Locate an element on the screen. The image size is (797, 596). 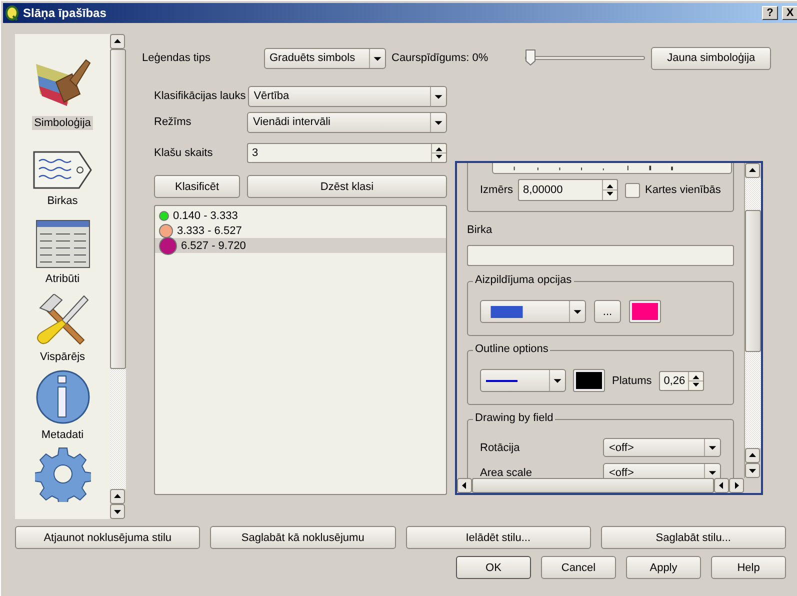
dialog-button: Apply is located at coordinates (663, 567).